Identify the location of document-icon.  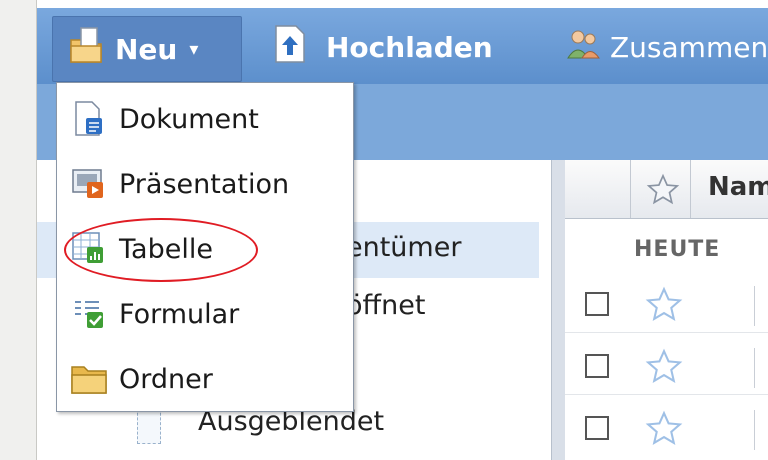
(89, 119).